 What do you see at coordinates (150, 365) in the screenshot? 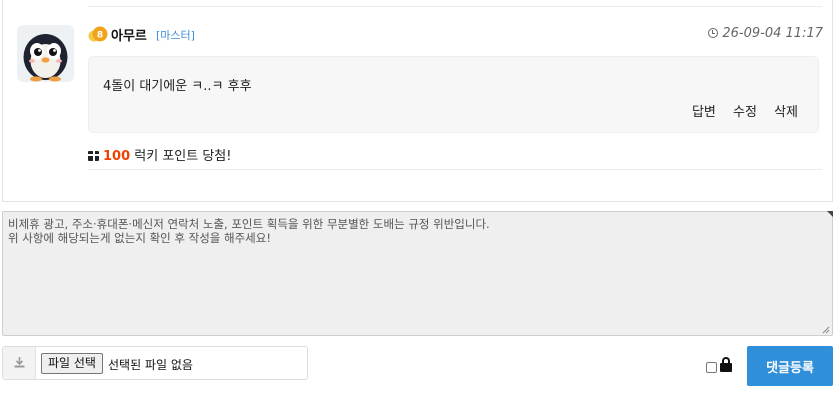
I see `file-status: 선택된 파일 없음` at bounding box center [150, 365].